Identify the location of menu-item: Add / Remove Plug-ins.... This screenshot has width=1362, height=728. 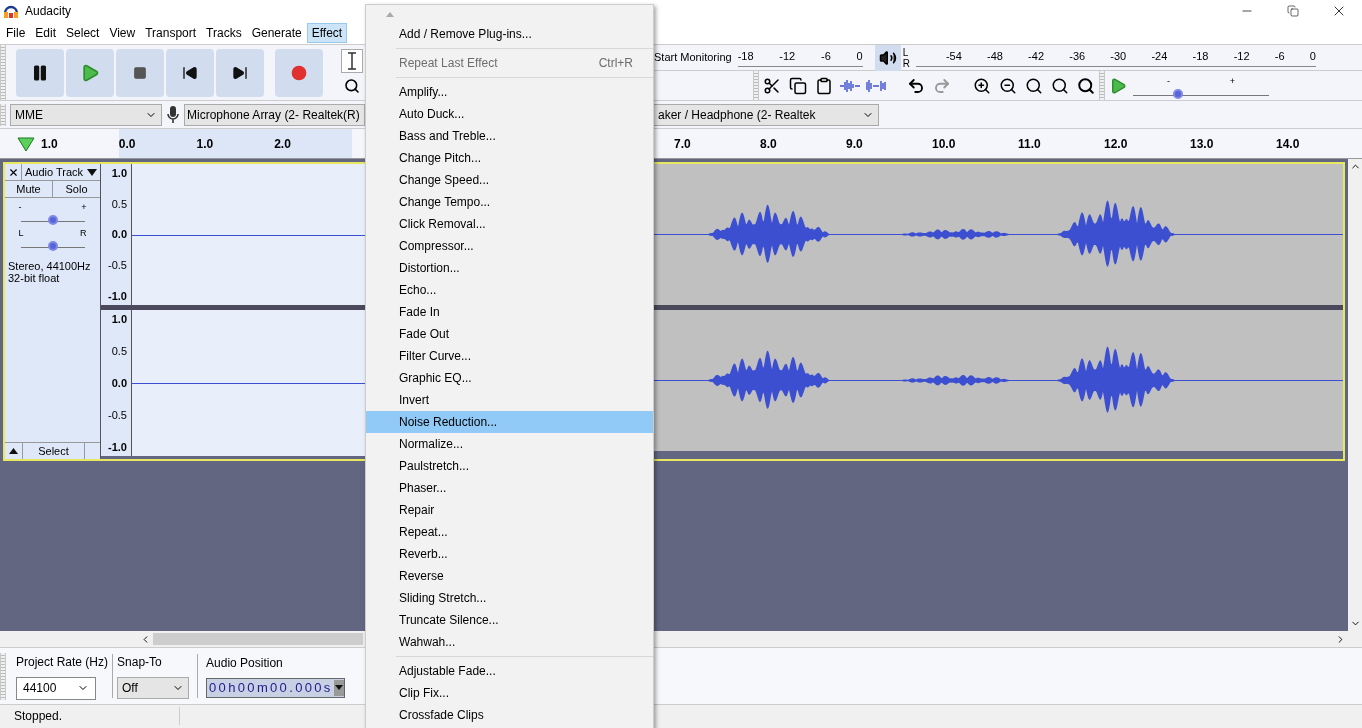
(509, 34).